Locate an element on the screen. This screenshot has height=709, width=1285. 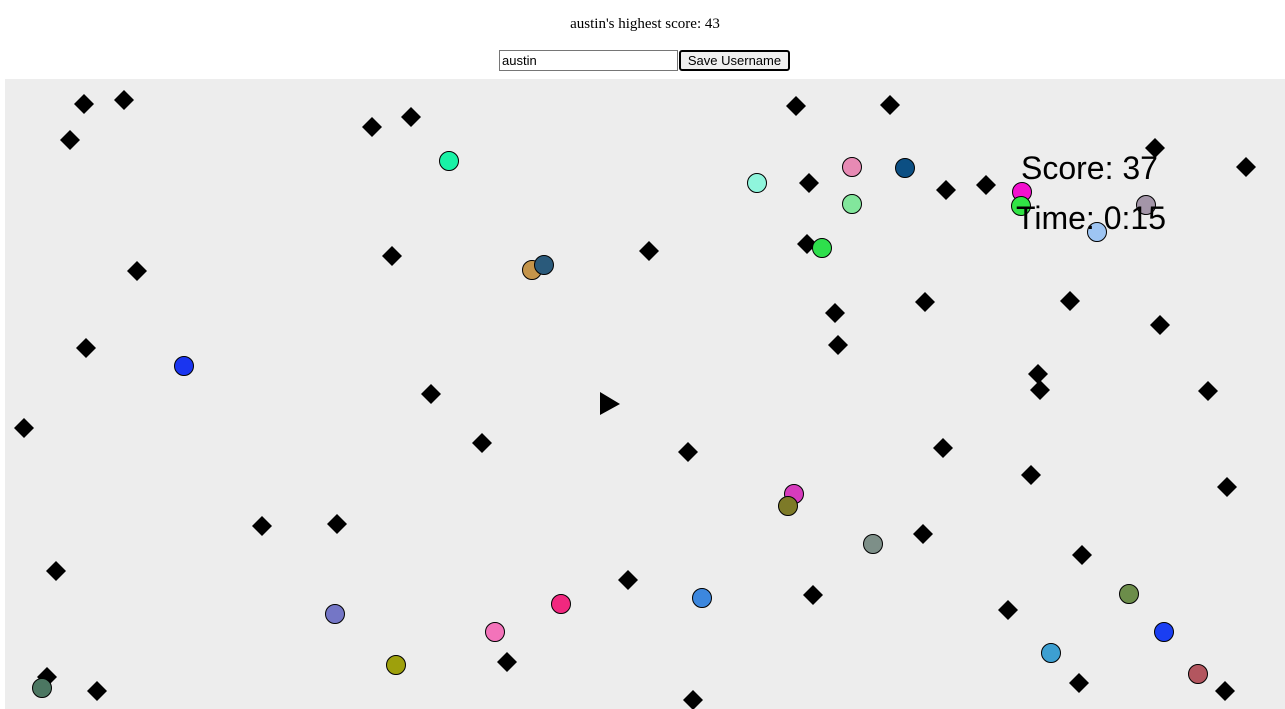
username-input is located at coordinates (588, 60).